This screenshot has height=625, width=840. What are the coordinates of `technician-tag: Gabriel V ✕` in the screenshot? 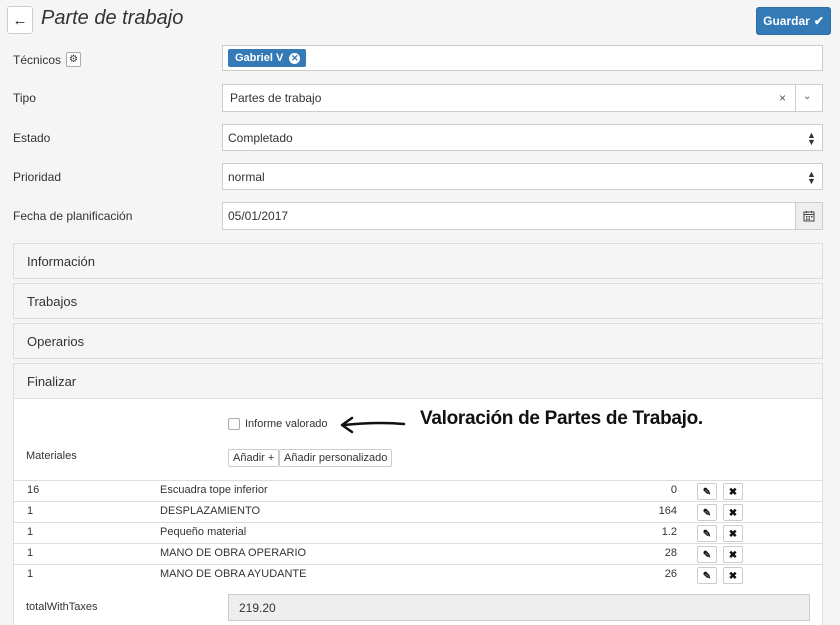 It's located at (267, 58).